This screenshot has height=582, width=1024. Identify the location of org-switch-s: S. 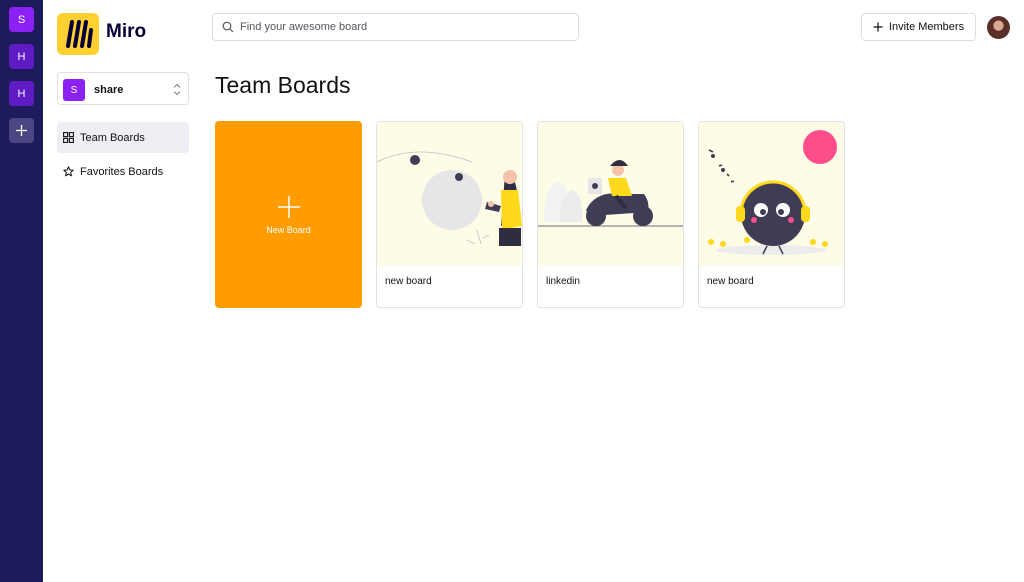
(21, 19).